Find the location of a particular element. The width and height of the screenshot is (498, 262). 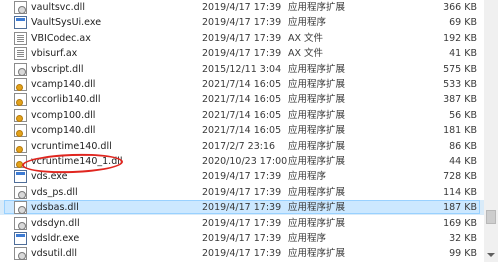

file-row: VBICodec.ax 2019/4/17 17:39 AX 文件 192 KB is located at coordinates (242, 38).